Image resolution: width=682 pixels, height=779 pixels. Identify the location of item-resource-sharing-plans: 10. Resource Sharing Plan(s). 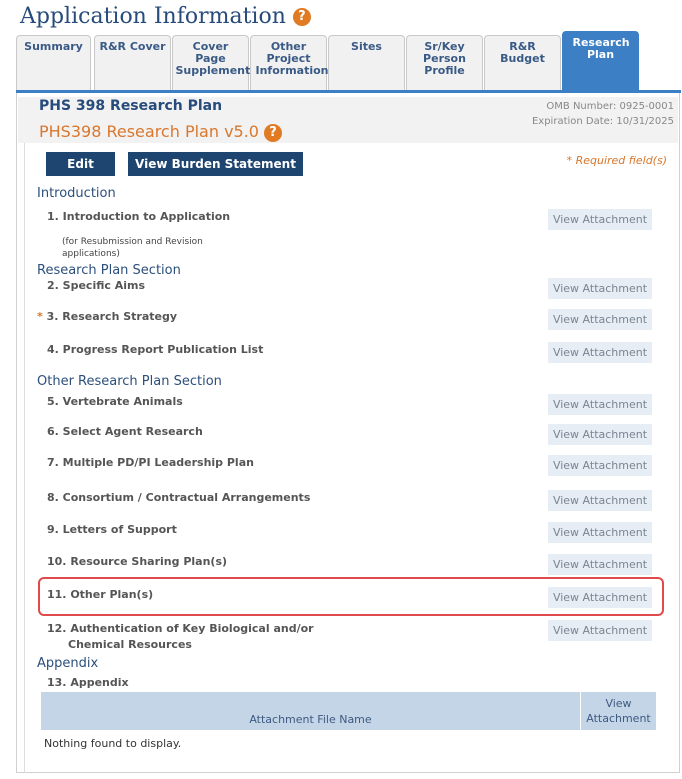
(137, 561).